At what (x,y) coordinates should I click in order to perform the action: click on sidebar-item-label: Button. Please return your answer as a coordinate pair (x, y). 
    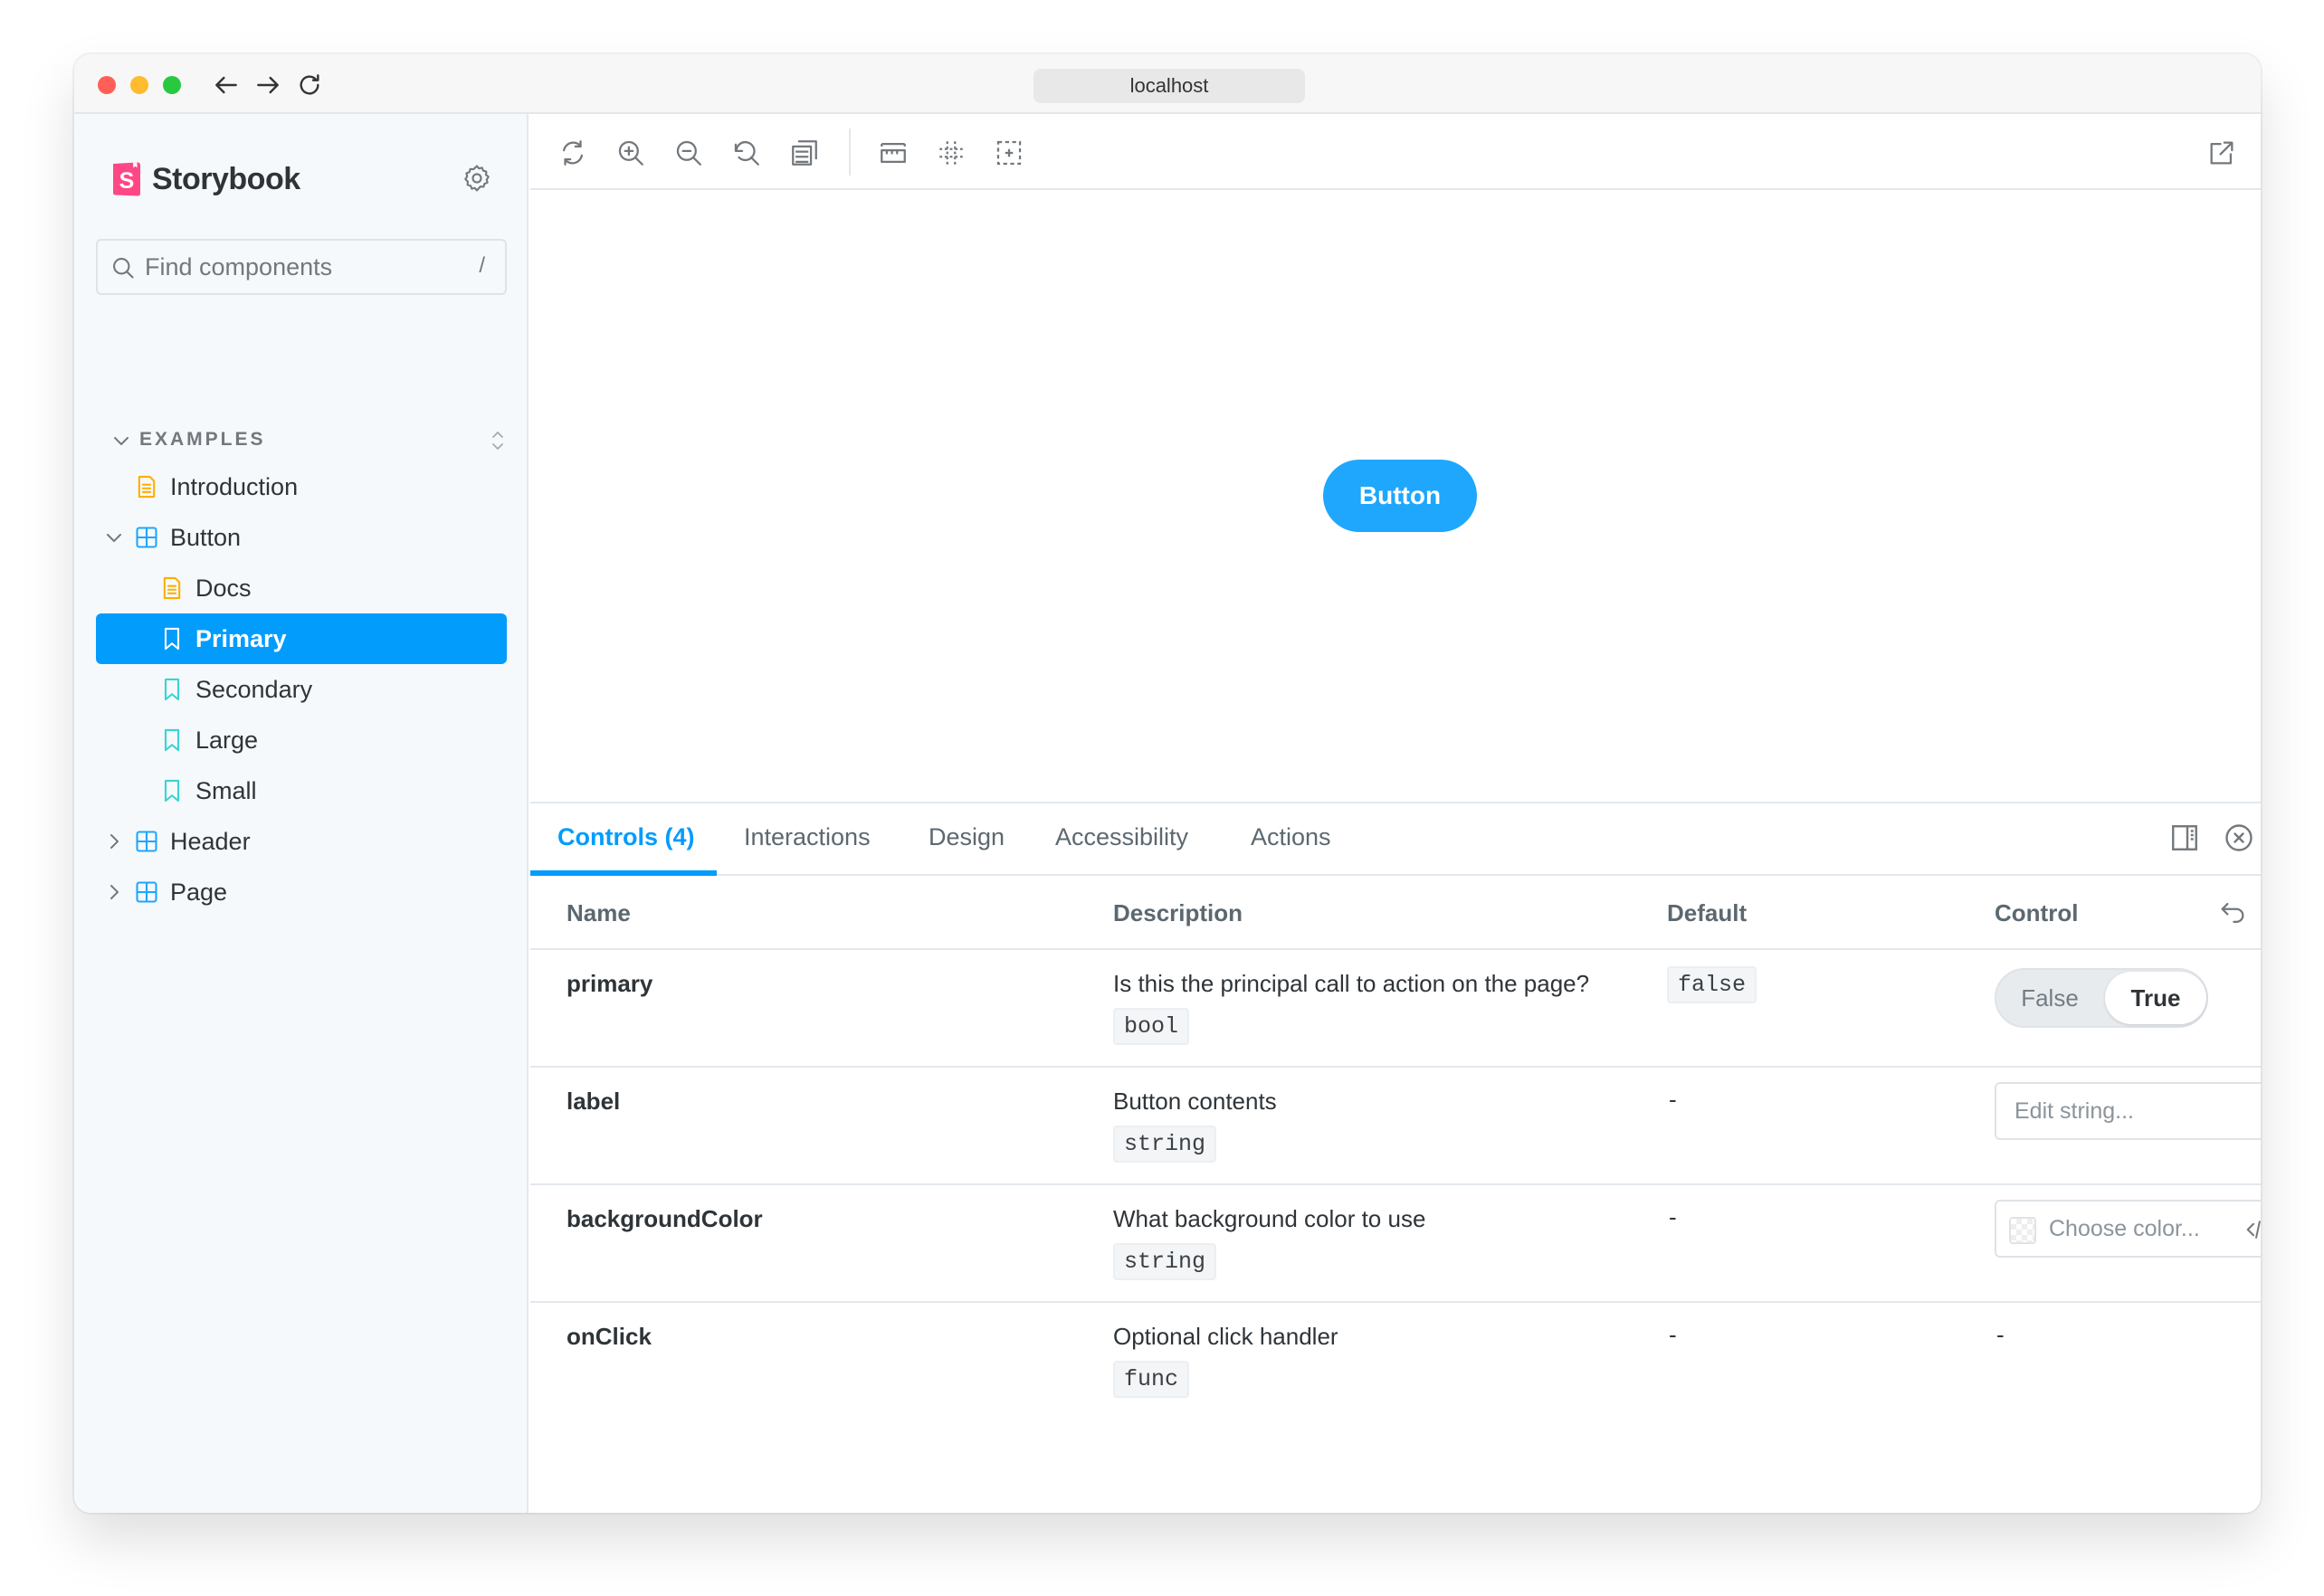
    Looking at the image, I should click on (206, 538).